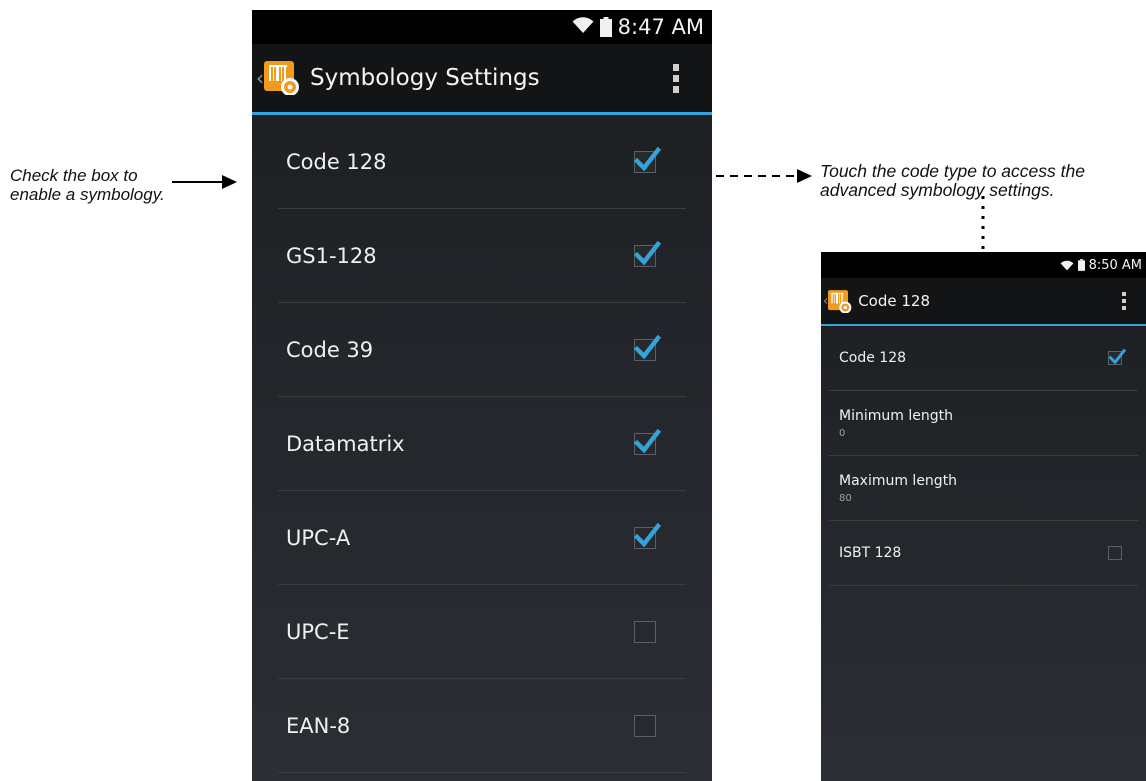  Describe the element at coordinates (983, 302) in the screenshot. I see `action-bar: ‹ Code 128` at that location.